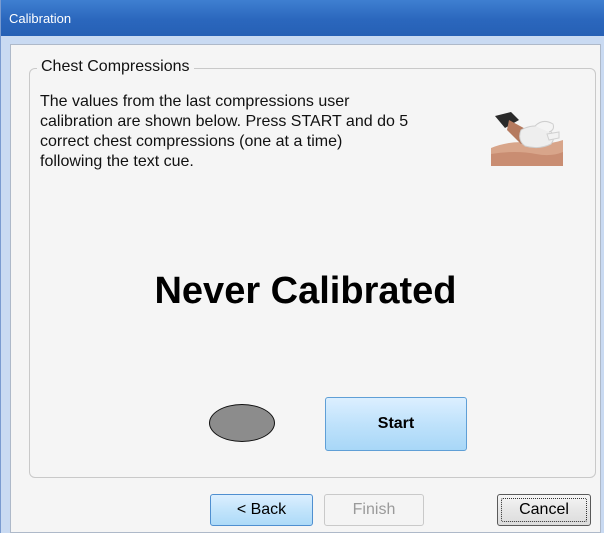 Image resolution: width=604 pixels, height=533 pixels. I want to click on start-button: Start, so click(396, 424).